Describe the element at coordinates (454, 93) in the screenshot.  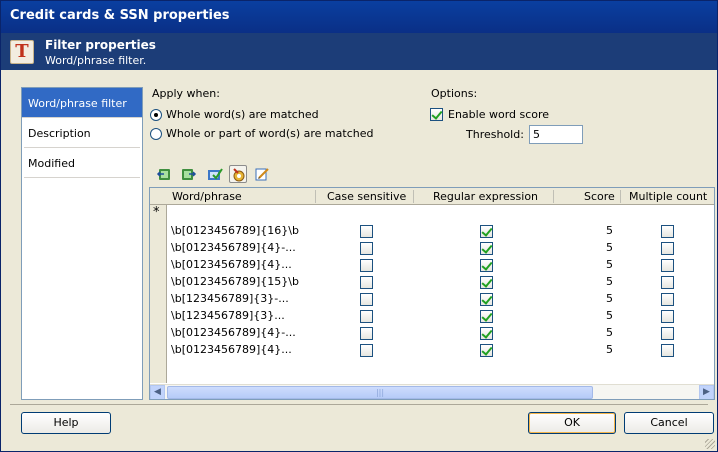
I see `options-label: Options:` at that location.